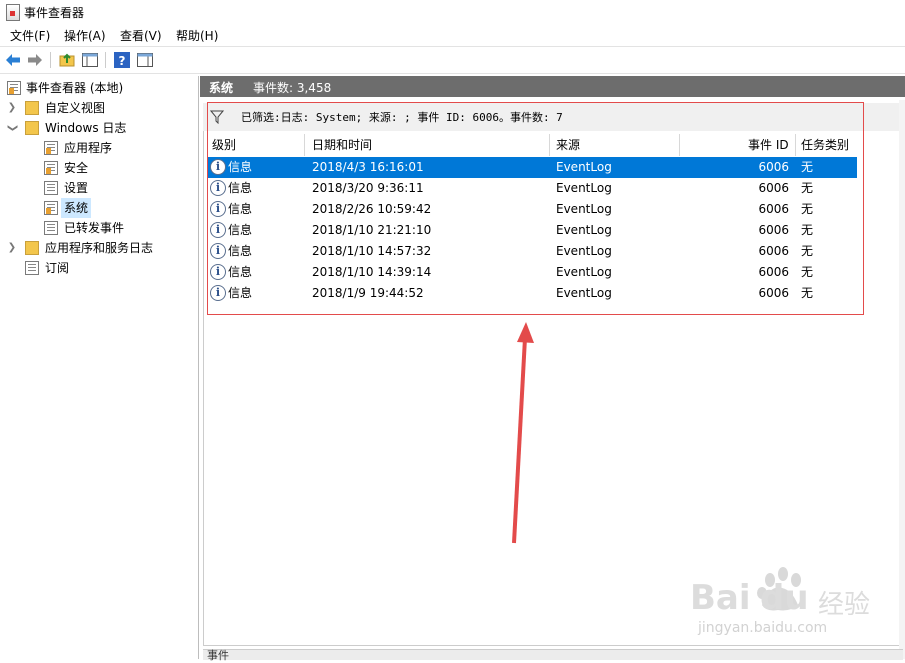  Describe the element at coordinates (372, 272) in the screenshot. I see `cell-datetime: 2018/1/10 14:39:14` at that location.